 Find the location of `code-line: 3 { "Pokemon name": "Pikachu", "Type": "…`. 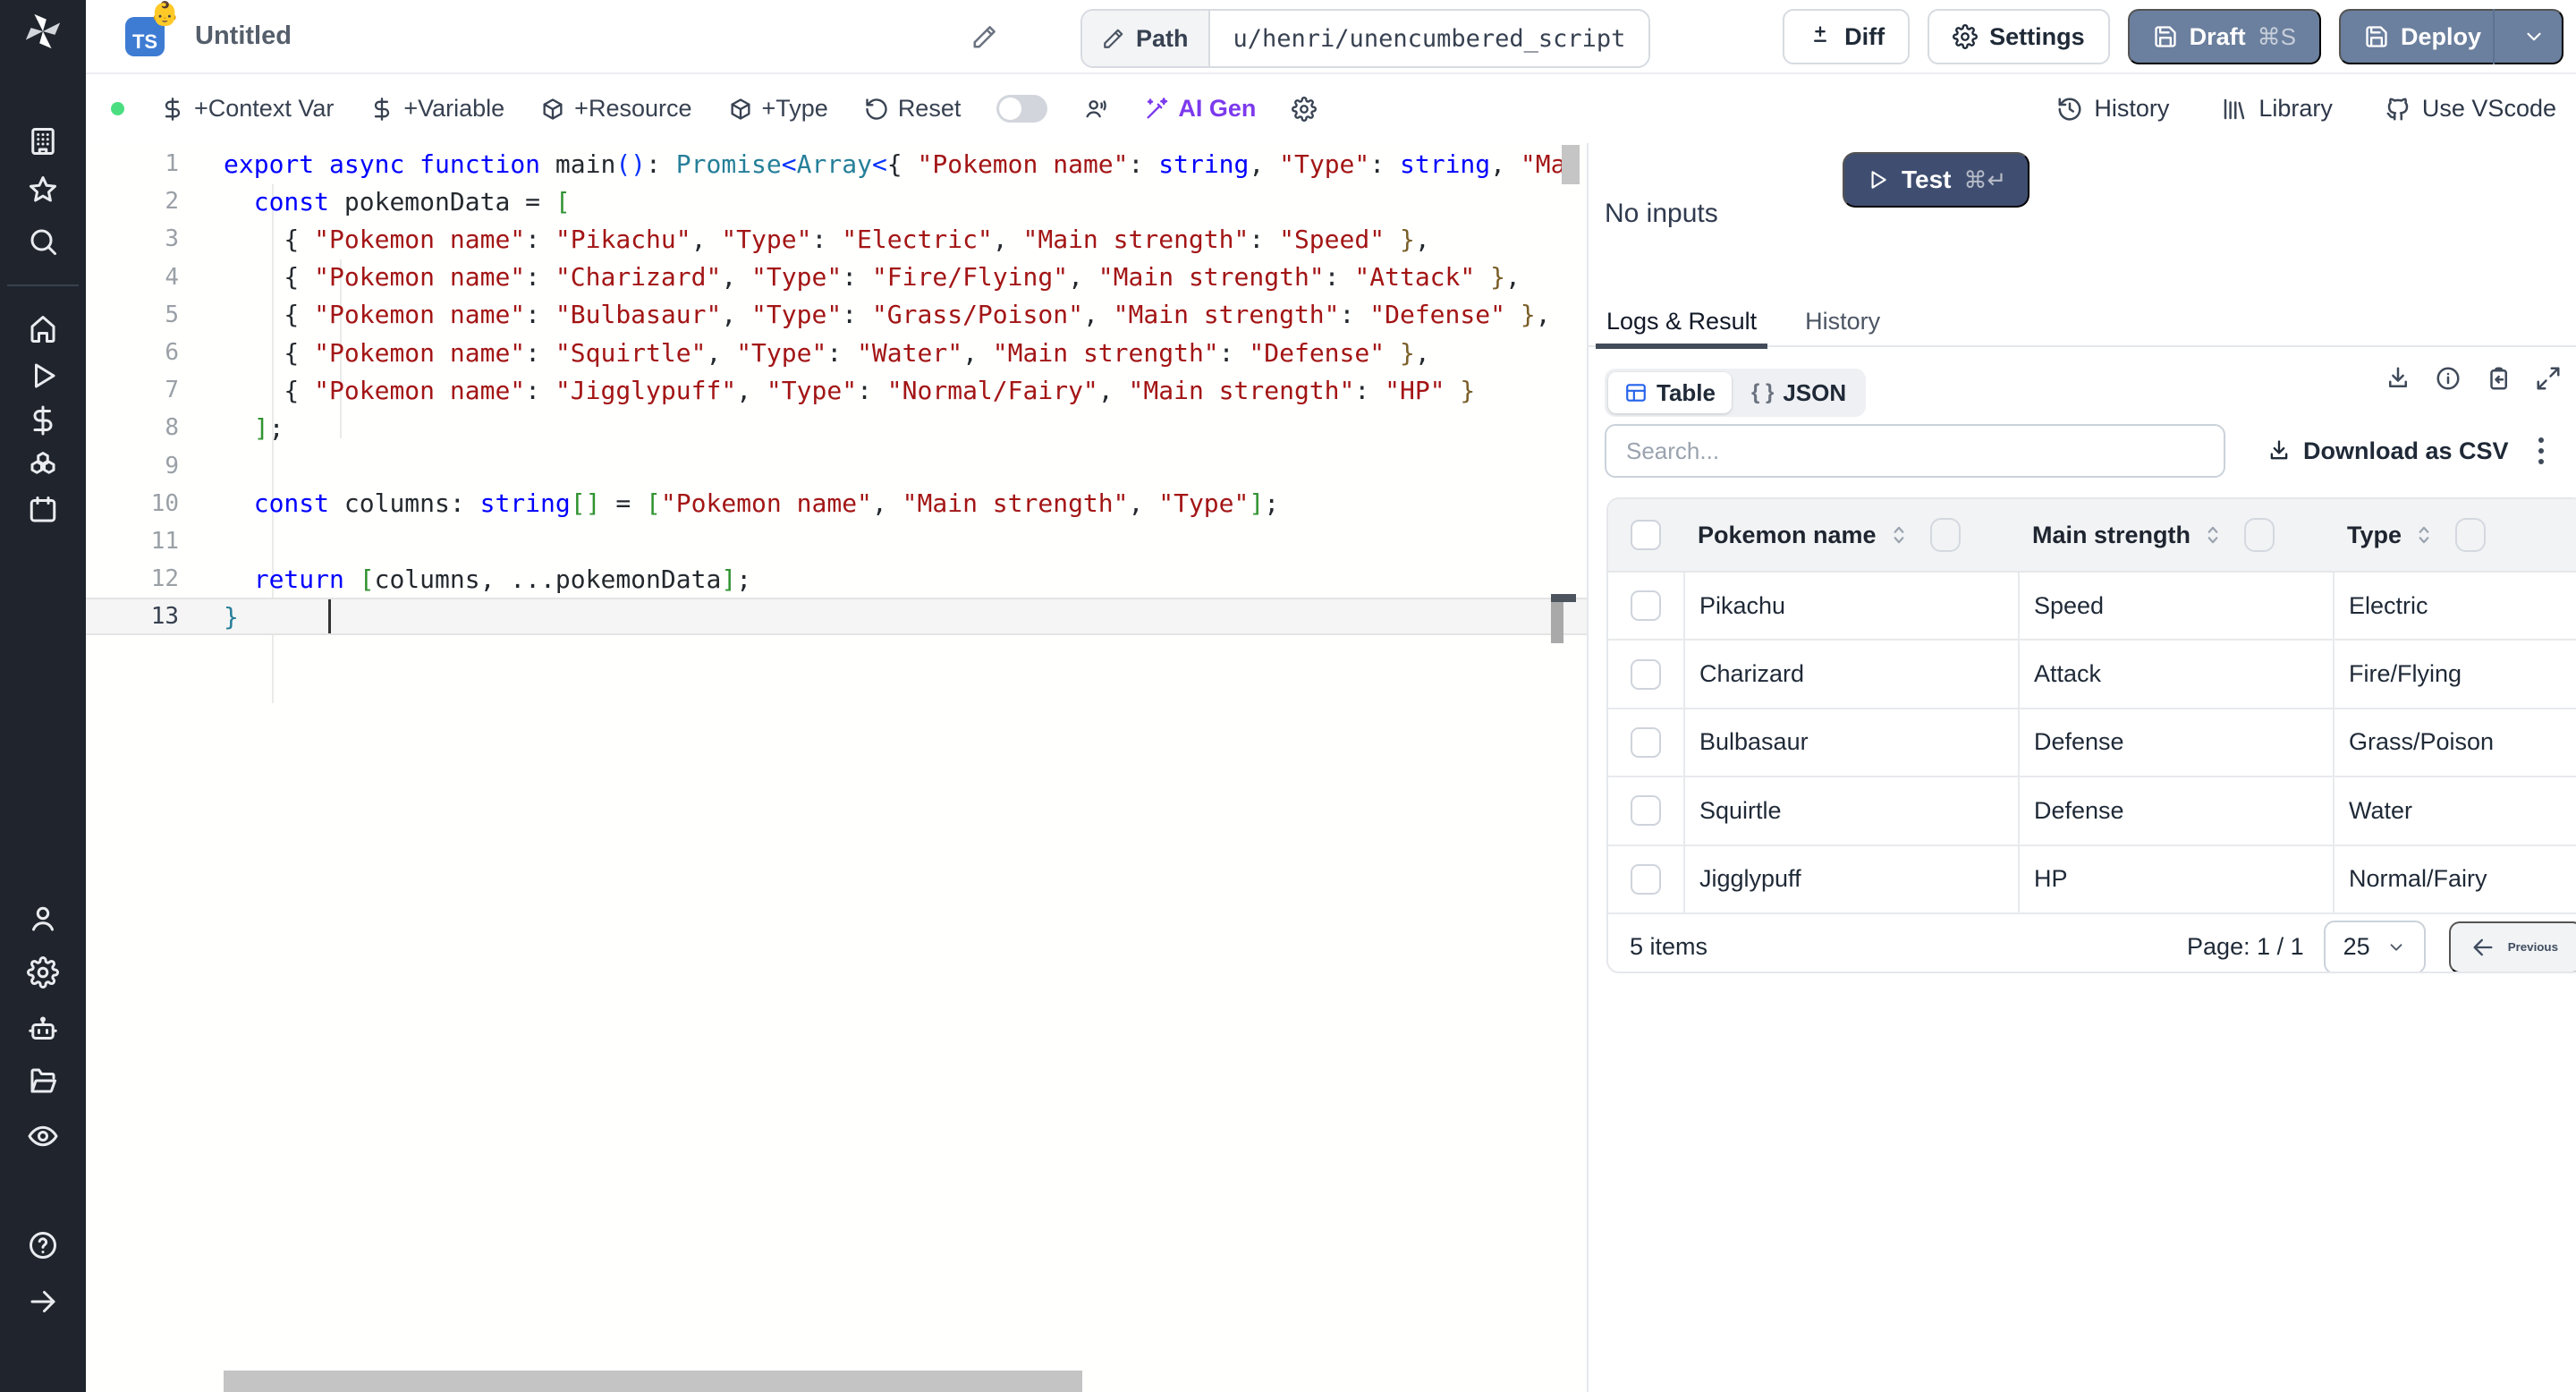

code-line: 3 { "Pokemon name": "Pikachu", "Type": "… is located at coordinates (836, 239).